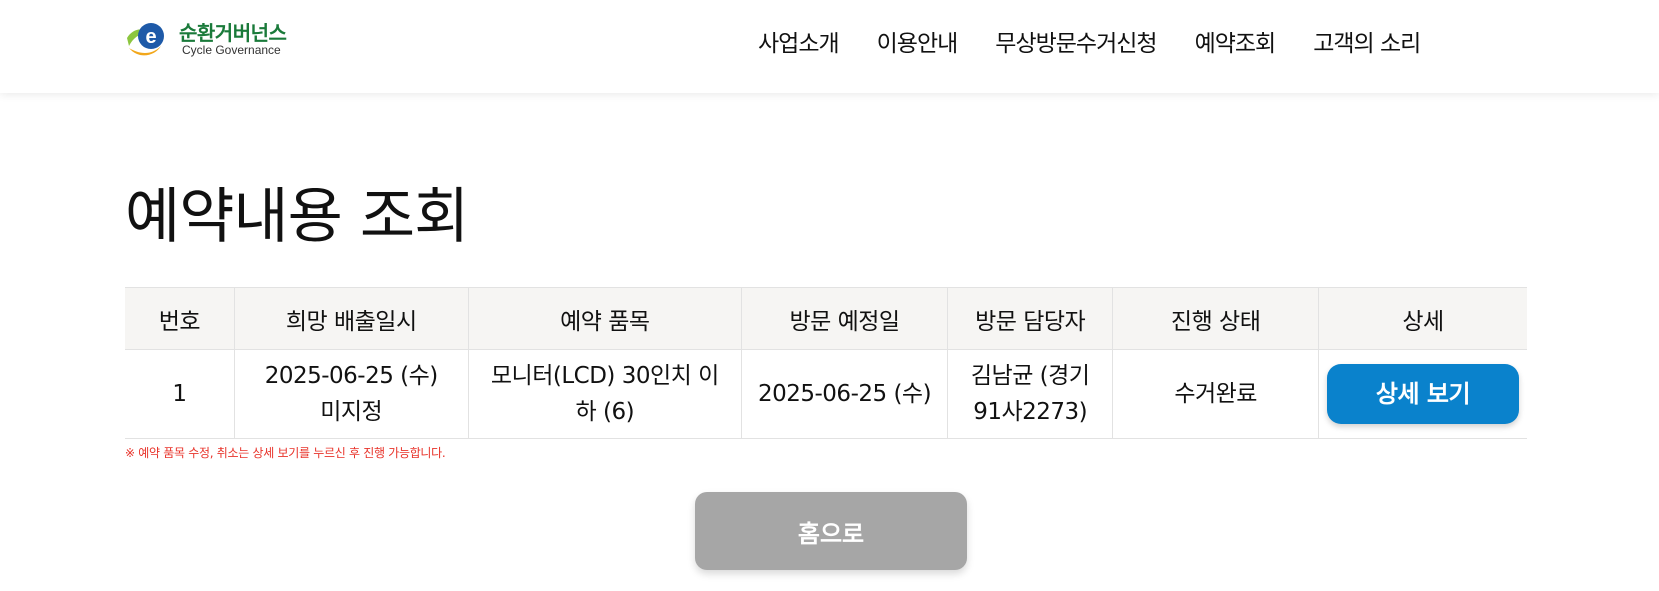 Image resolution: width=1659 pixels, height=591 pixels. I want to click on home-button: 홈으로, so click(831, 531).